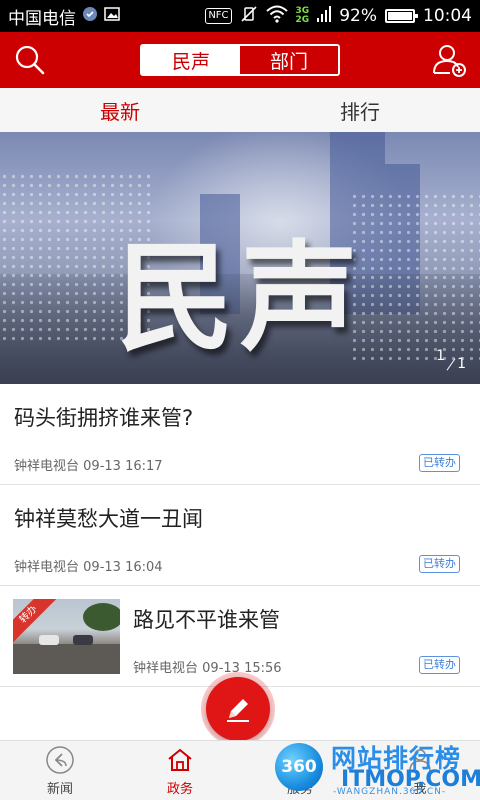  I want to click on news-meta: 钟祥电视台 09-13 16:04, so click(88, 567).